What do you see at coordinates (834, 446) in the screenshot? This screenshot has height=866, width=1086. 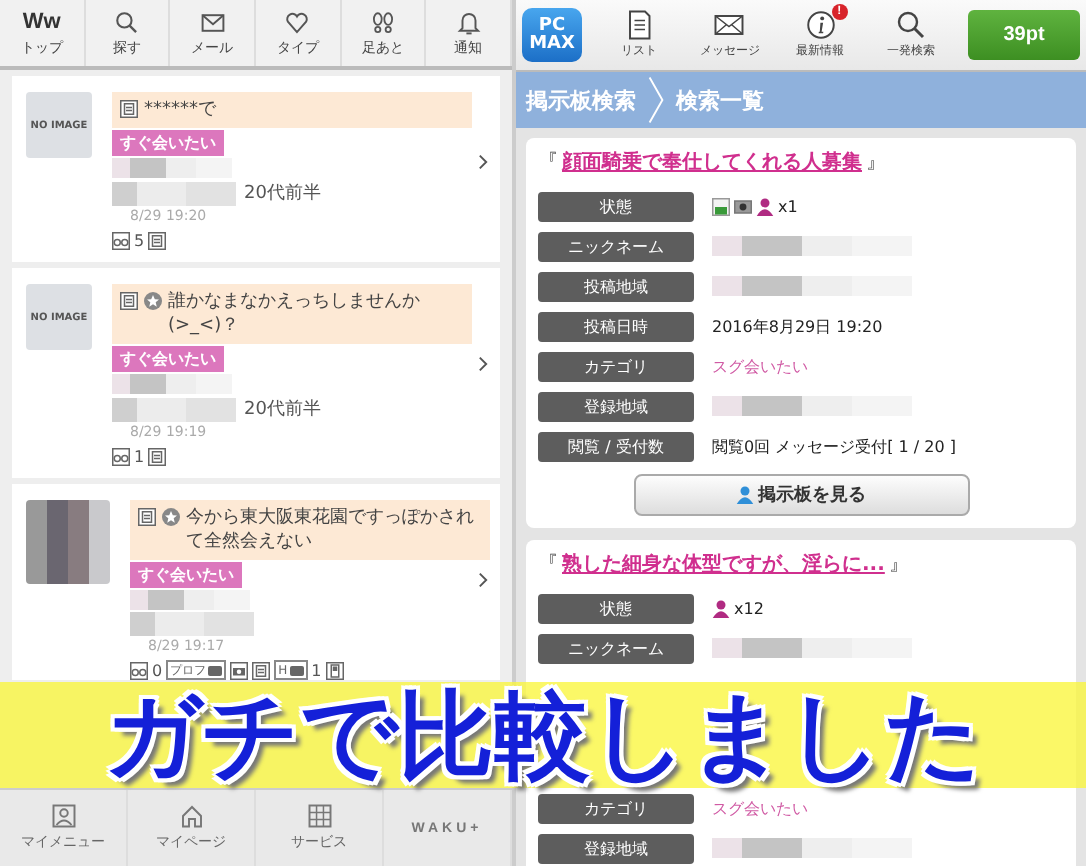 I see `field-value: 閲覧0回 メッセージ受付[ 1 / 20 ]` at bounding box center [834, 446].